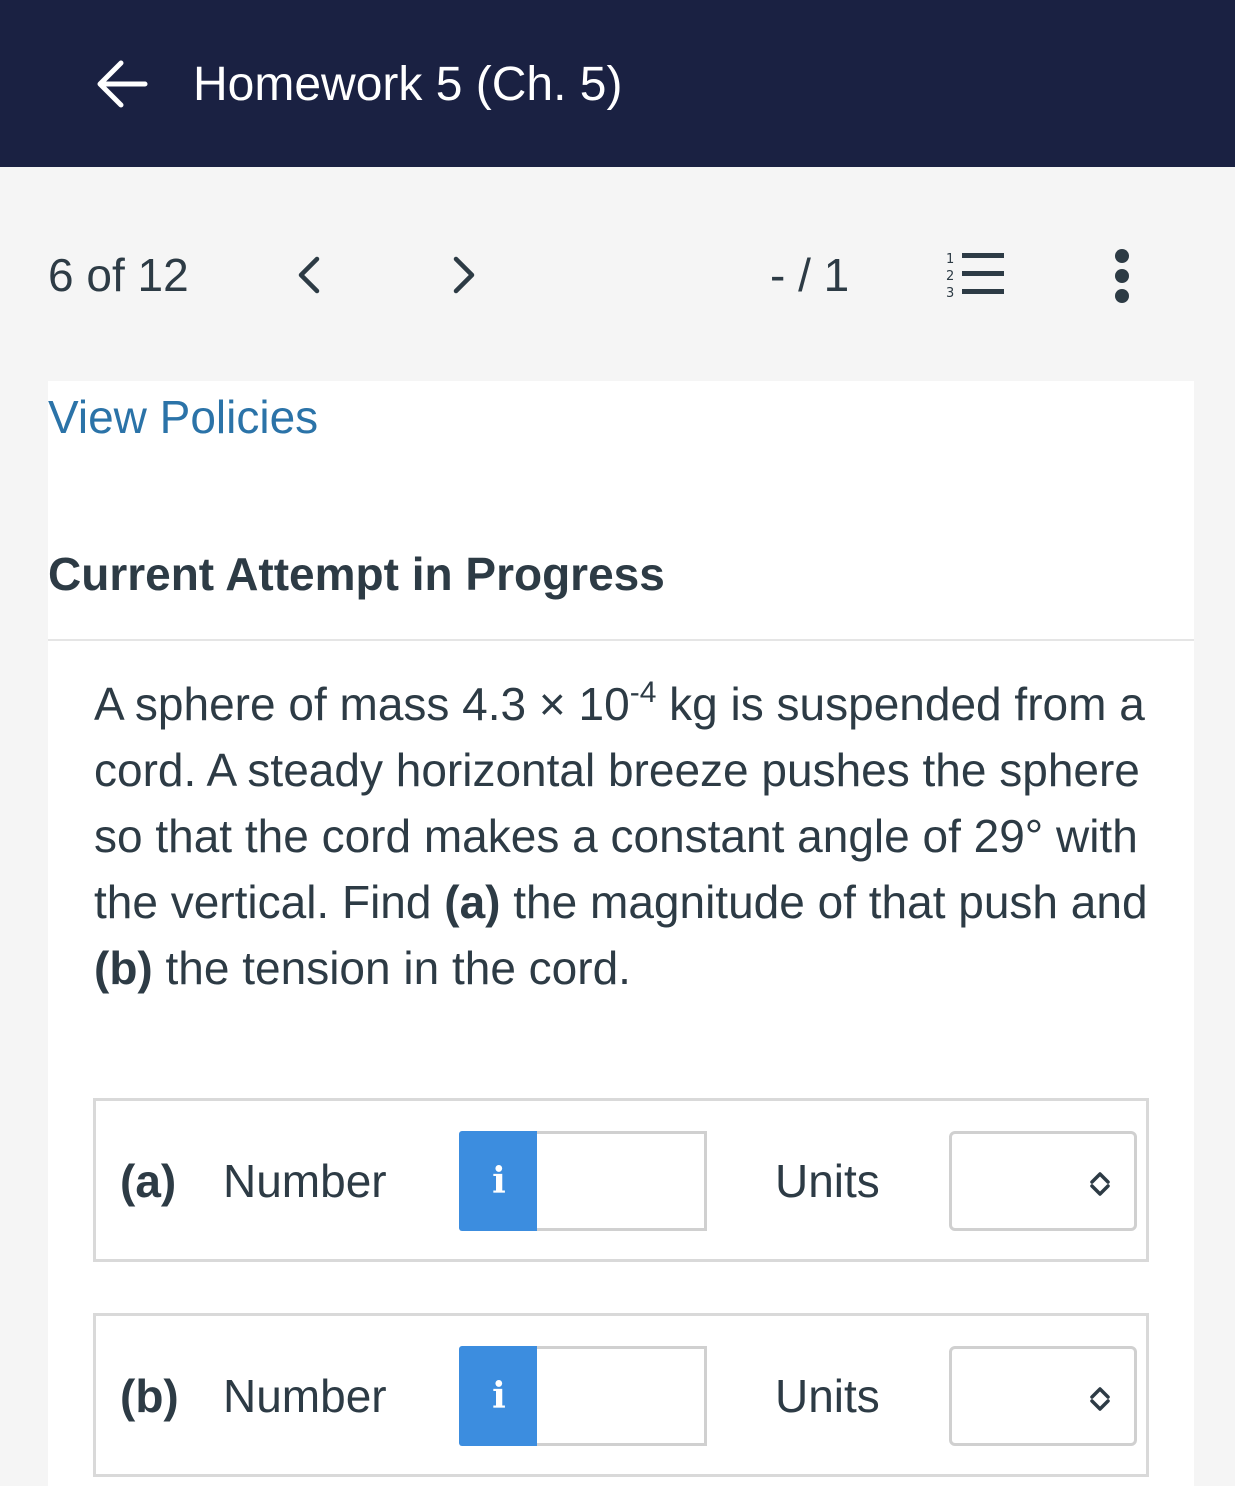  Describe the element at coordinates (472, 902) in the screenshot. I see `question-part-a-label: (a)` at that location.